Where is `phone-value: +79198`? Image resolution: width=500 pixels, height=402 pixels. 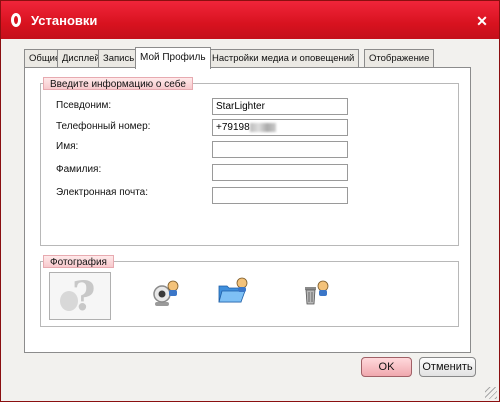
phone-value: +79198 is located at coordinates (233, 127).